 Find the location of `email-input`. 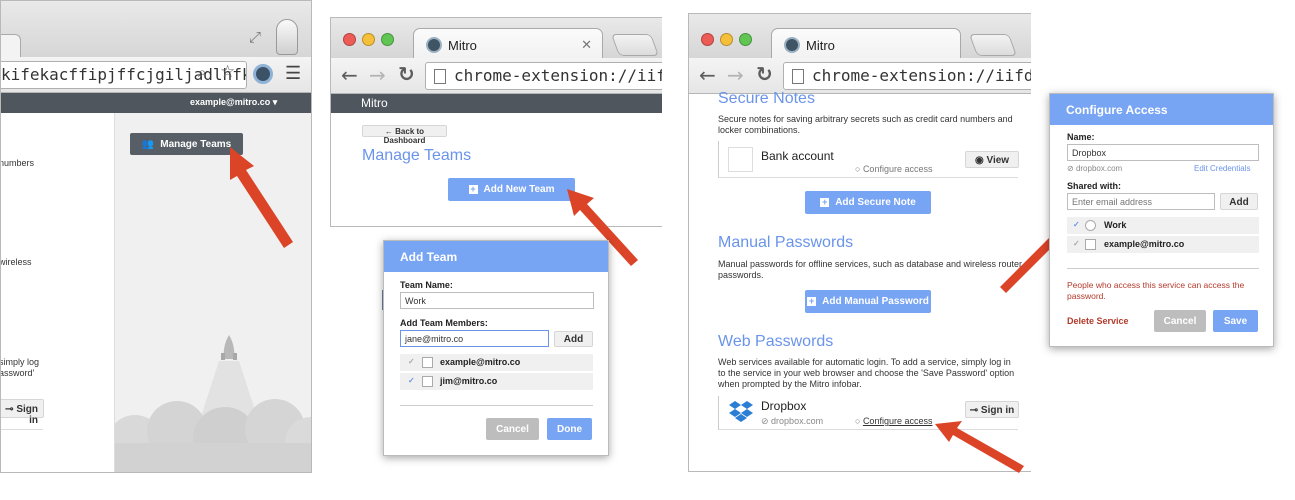

email-input is located at coordinates (1141, 201).